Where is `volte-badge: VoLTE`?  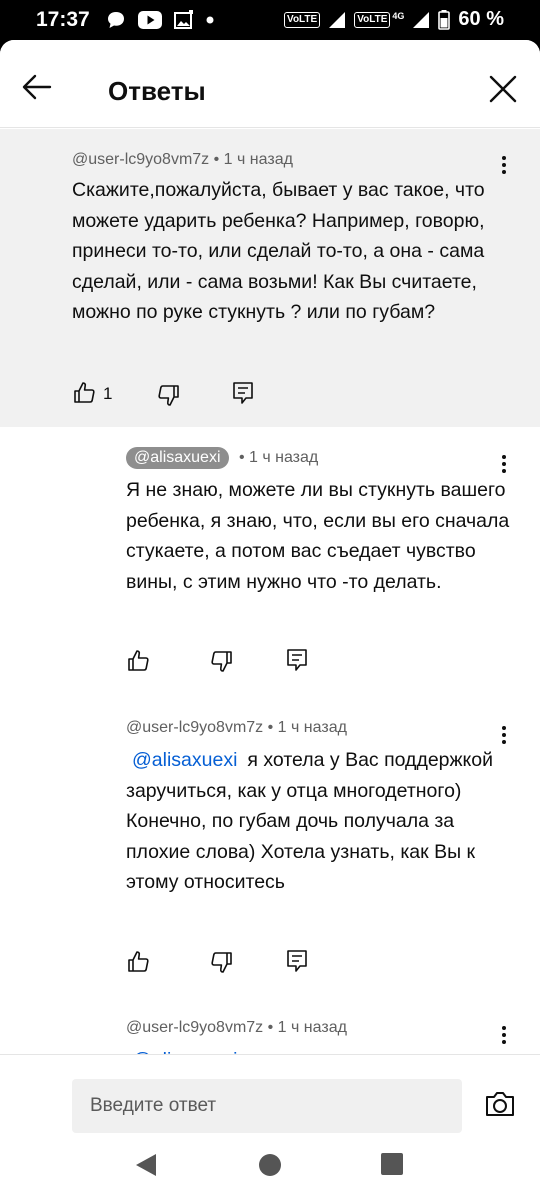 volte-badge: VoLTE is located at coordinates (302, 19).